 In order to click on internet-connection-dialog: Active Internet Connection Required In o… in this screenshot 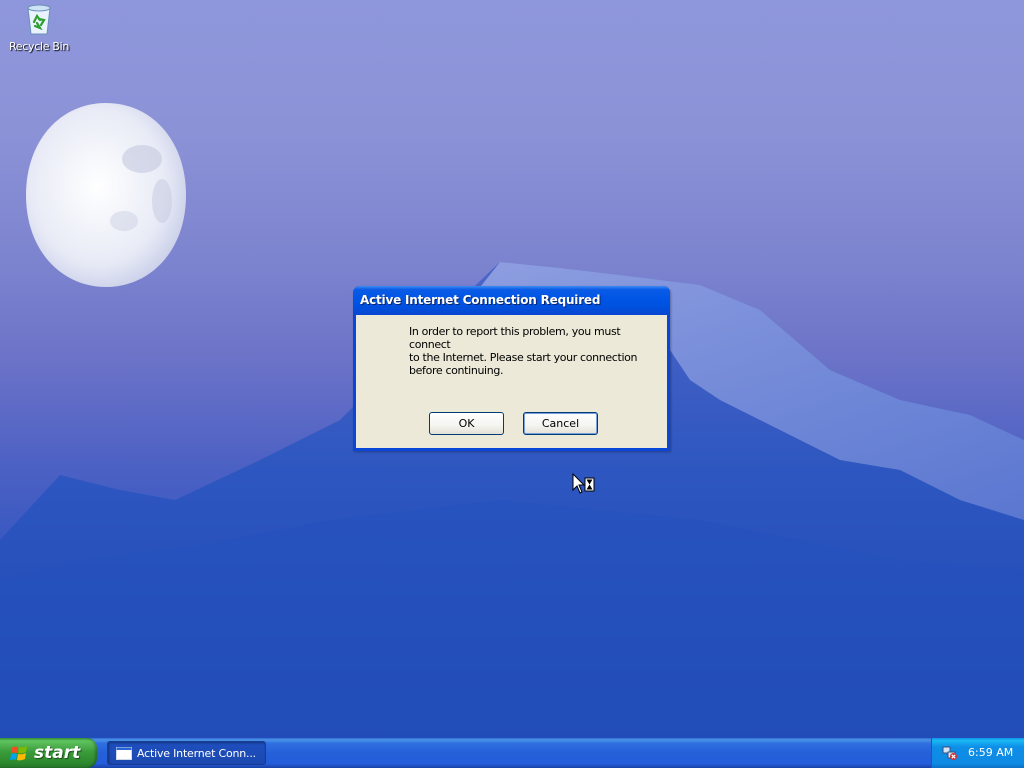, I will do `click(511, 368)`.